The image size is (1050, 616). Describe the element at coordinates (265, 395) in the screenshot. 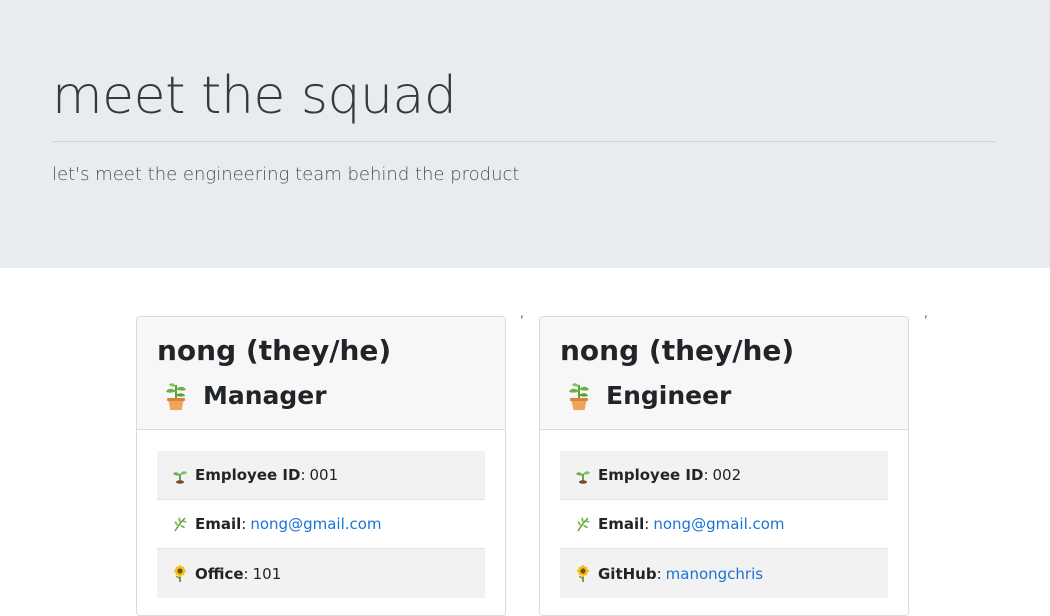

I see `role-label: Manager` at that location.